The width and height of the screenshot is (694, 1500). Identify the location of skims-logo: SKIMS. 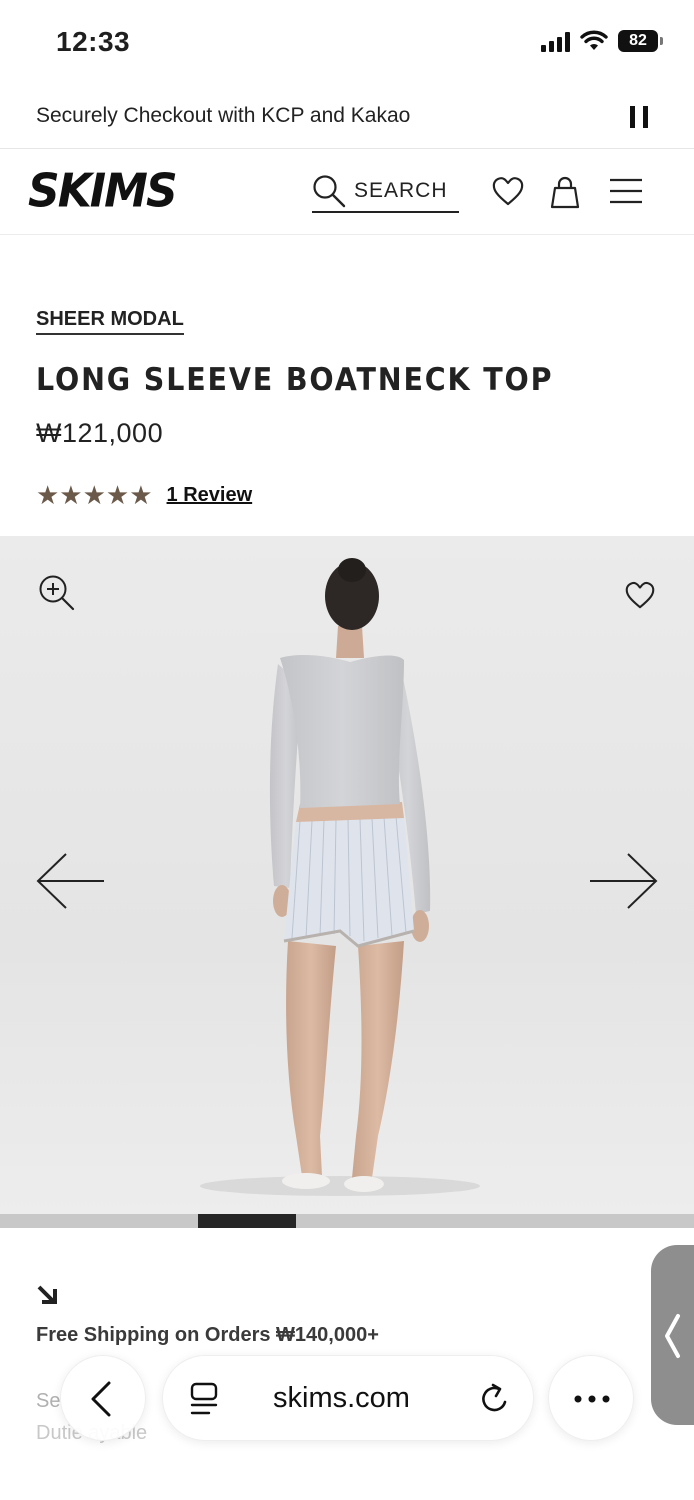
(103, 192).